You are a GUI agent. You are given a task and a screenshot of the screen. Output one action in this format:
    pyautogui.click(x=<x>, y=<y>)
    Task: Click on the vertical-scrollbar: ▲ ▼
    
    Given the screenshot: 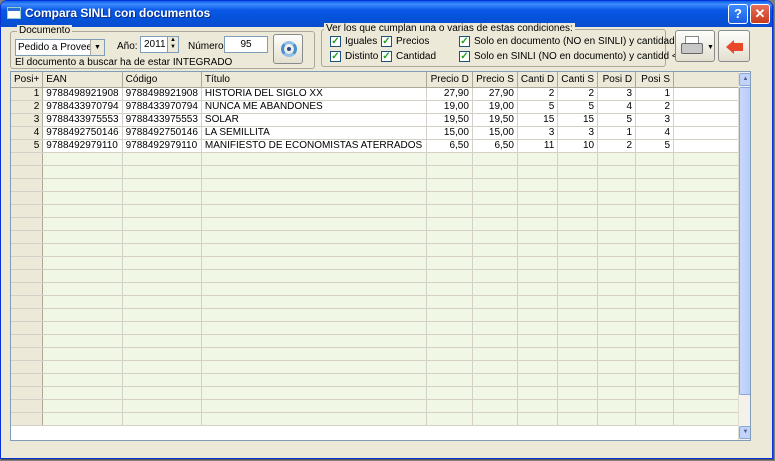 What is the action you would take?
    pyautogui.click(x=744, y=256)
    